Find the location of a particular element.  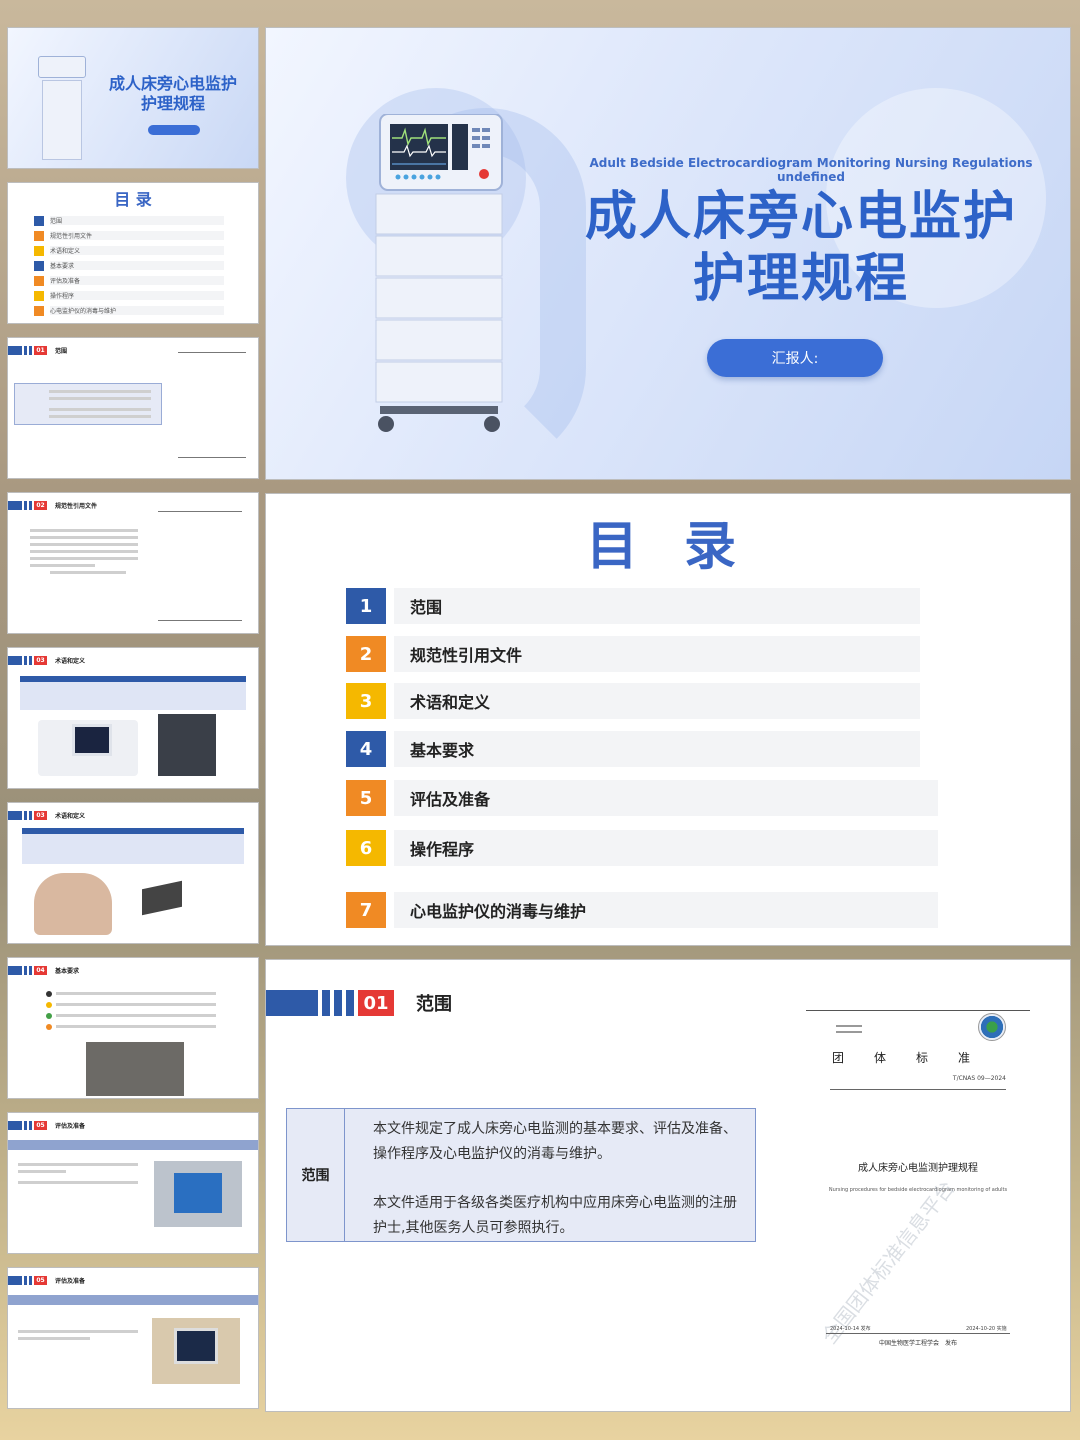

doc-cn-title: 成人床旁心电监测护理规程 is located at coordinates (918, 1168).